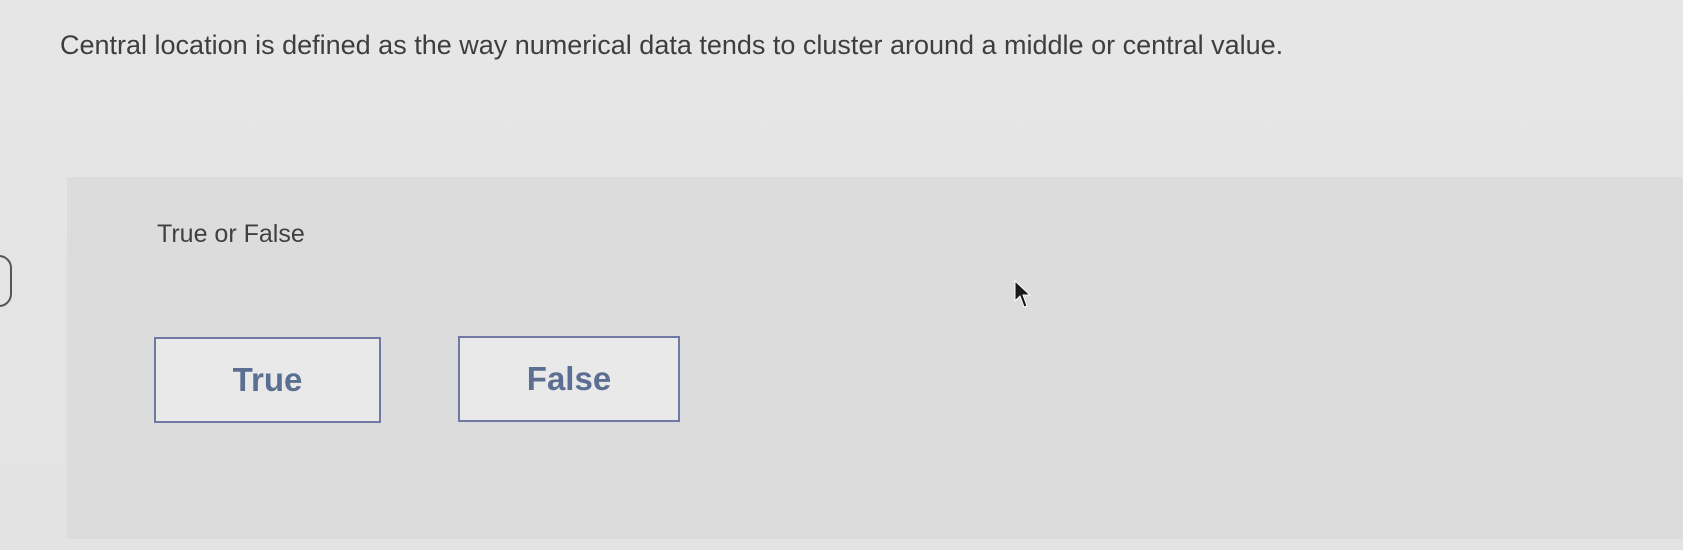 This screenshot has height=550, width=1683. Describe the element at coordinates (6, 281) in the screenshot. I see `side-tab-handle` at that location.